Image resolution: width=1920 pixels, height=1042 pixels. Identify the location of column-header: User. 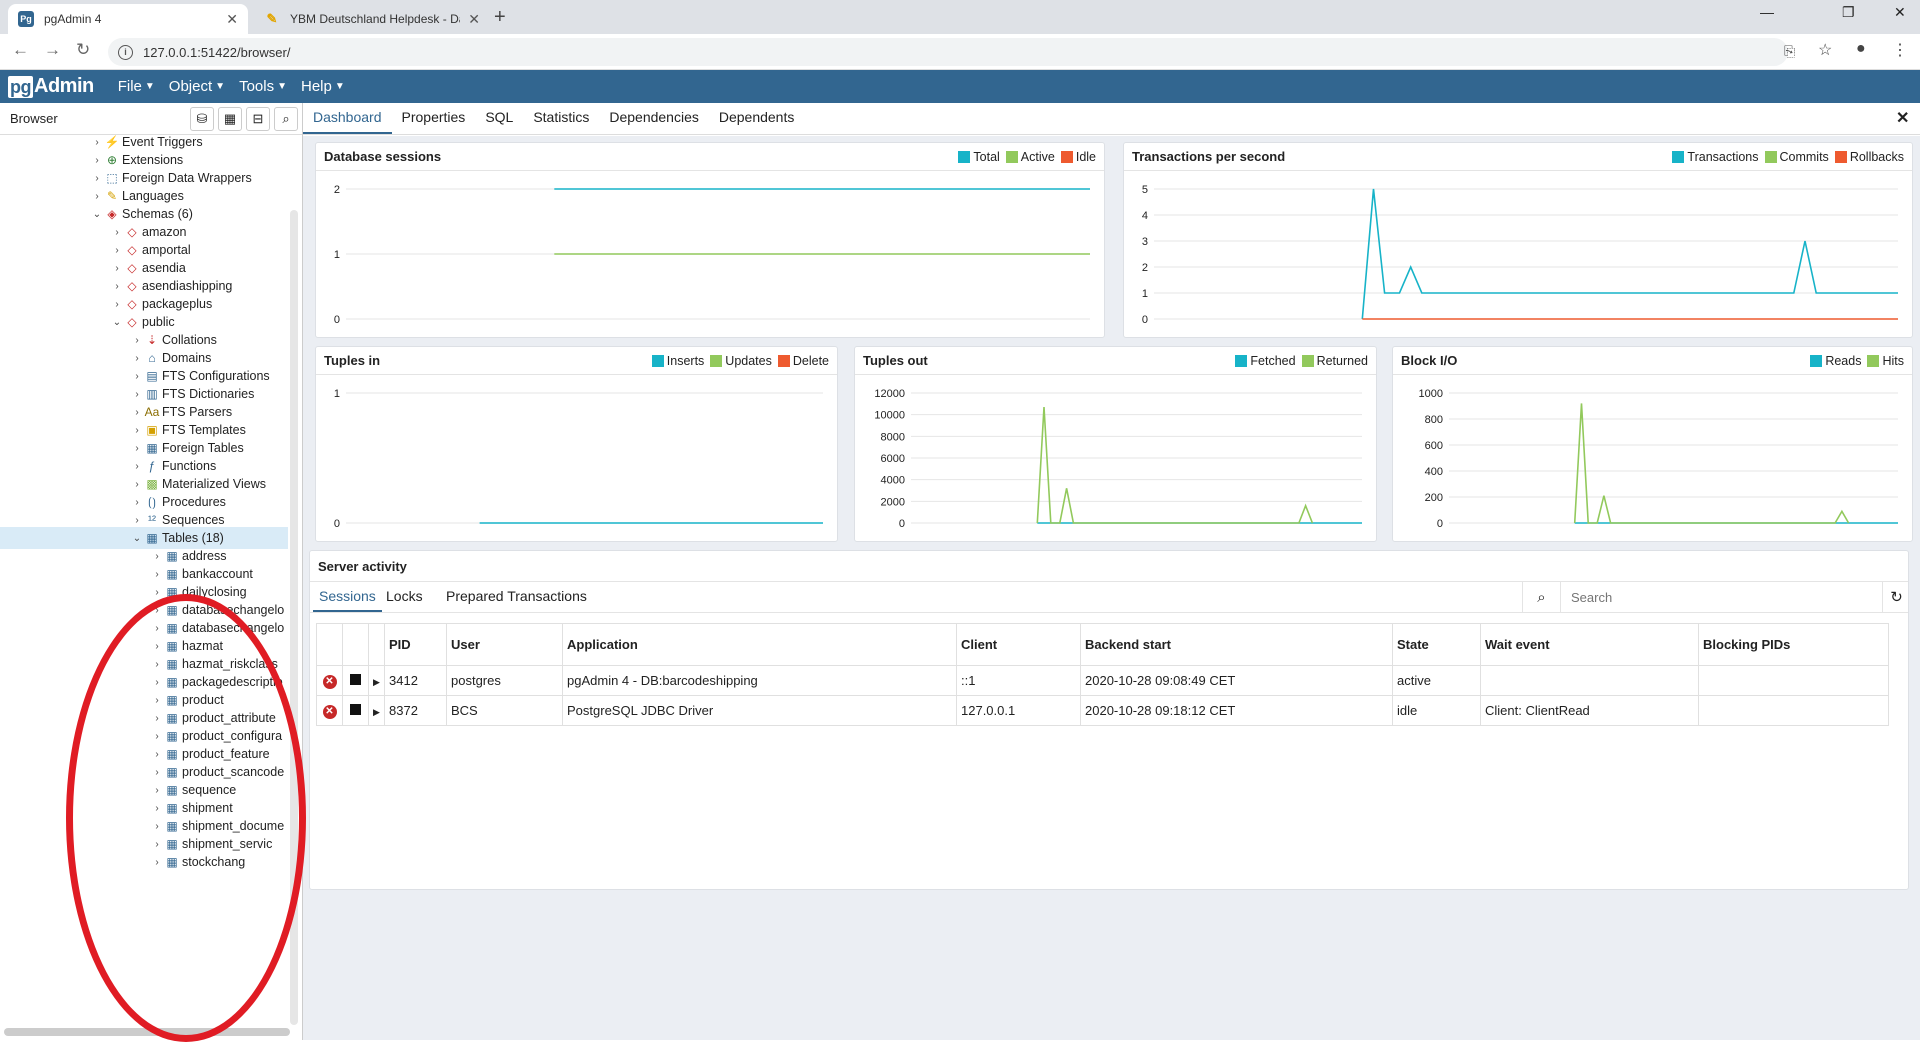
(504, 644).